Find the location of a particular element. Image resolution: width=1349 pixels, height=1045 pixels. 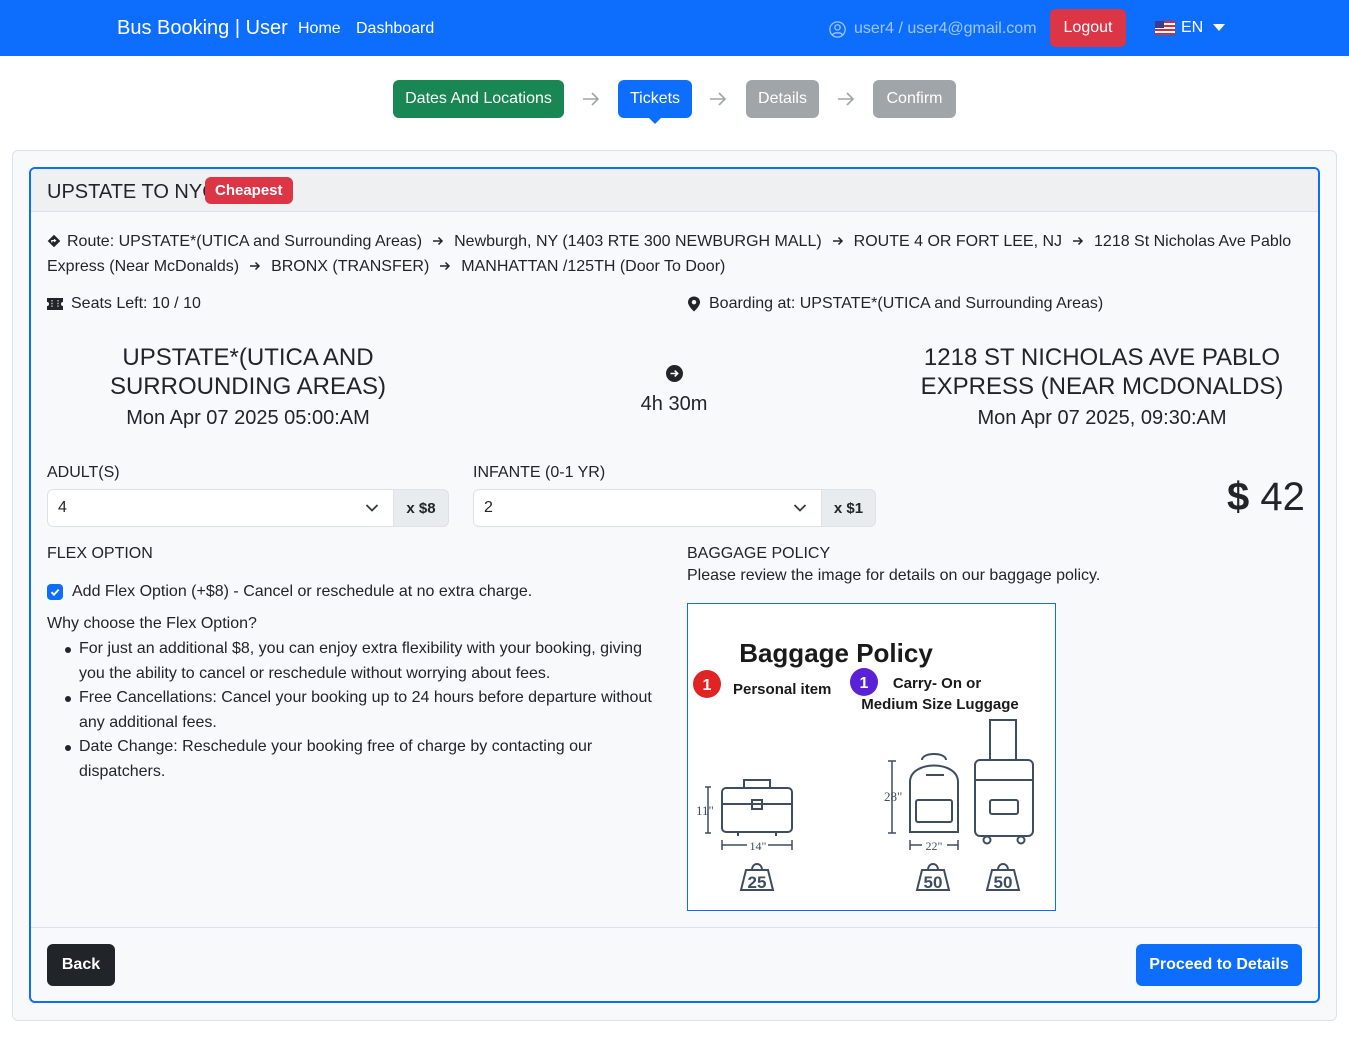

logout-button: Logout is located at coordinates (1088, 28).